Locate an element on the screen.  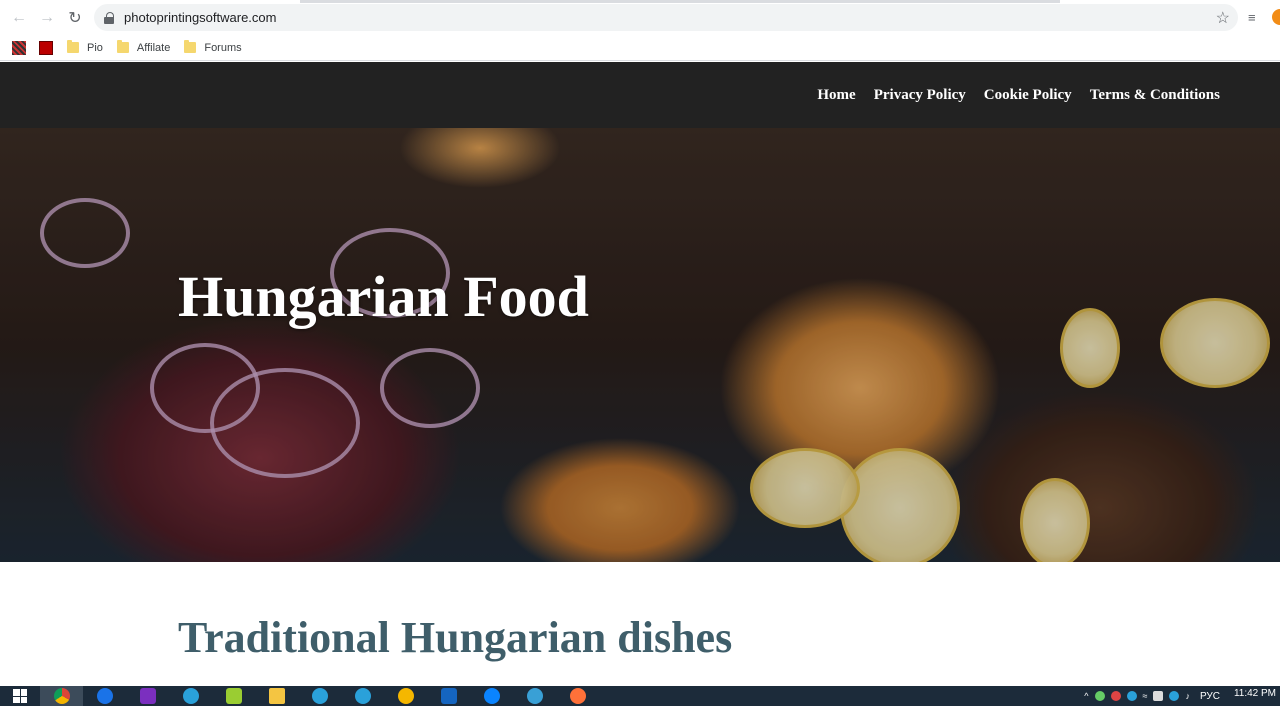
windows-logo-icon is located at coordinates (20, 696).